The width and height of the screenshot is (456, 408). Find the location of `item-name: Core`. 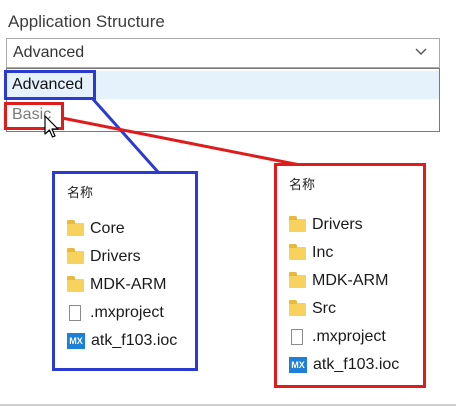

item-name: Core is located at coordinates (107, 228).